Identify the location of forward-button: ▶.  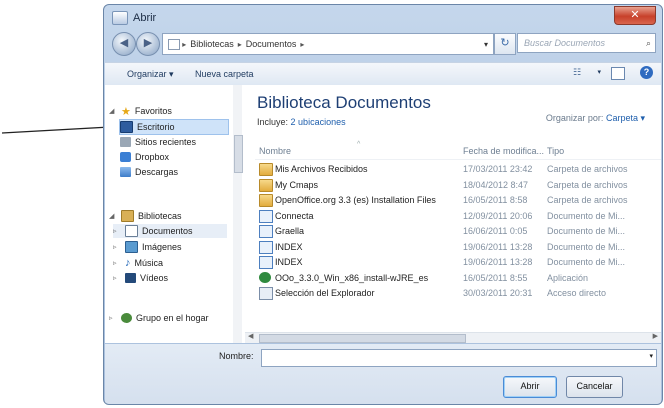
(148, 44).